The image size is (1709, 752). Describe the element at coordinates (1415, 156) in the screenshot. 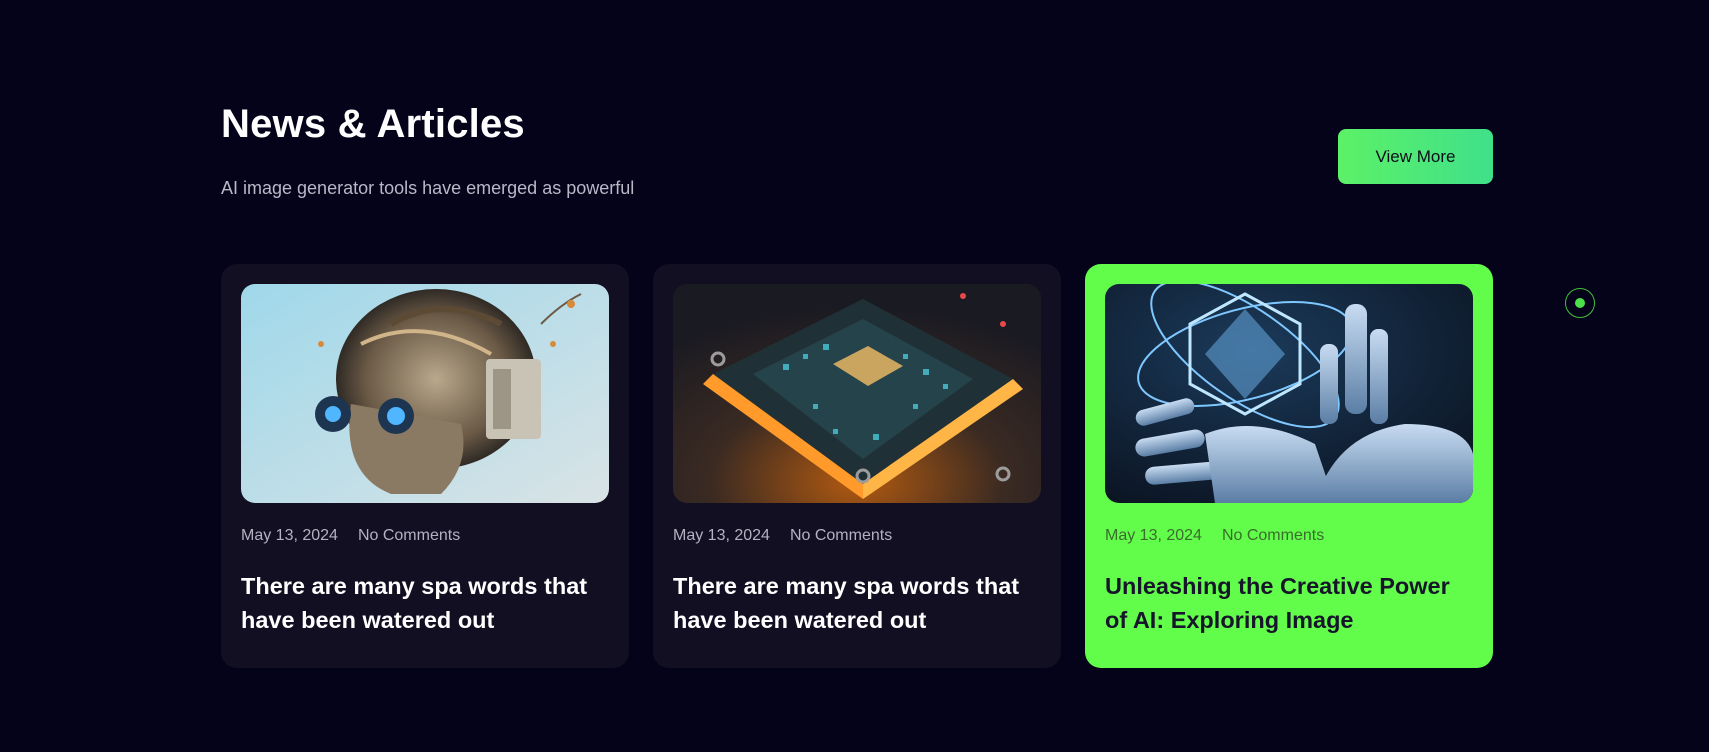

I see `view-more-button: View More` at that location.